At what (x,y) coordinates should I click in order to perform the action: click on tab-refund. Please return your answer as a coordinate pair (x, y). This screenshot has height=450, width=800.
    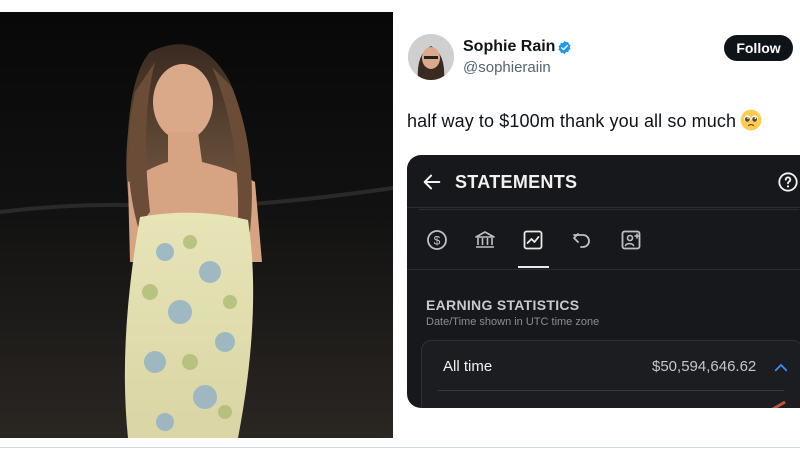
    Looking at the image, I should click on (582, 240).